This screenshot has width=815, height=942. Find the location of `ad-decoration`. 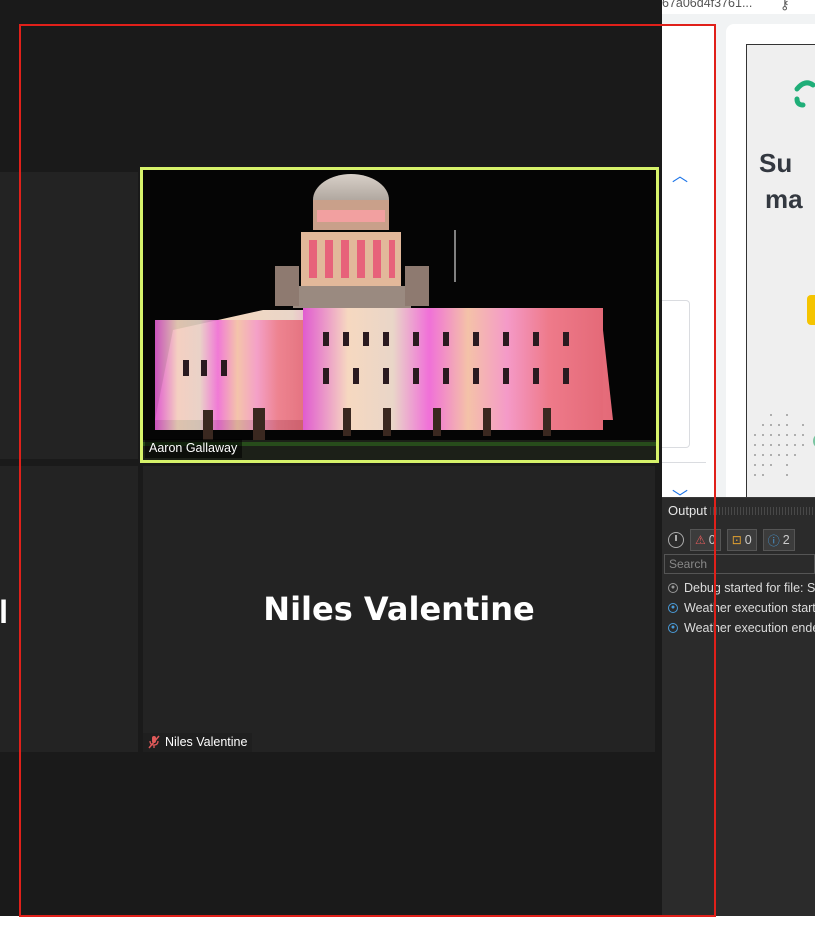

ad-decoration is located at coordinates (784, 445).